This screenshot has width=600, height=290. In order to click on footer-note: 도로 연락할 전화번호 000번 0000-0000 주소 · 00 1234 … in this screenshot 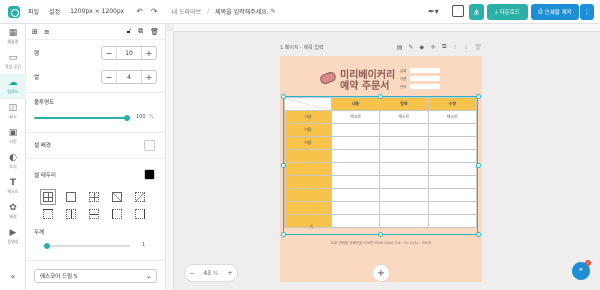, I will do `click(381, 243)`.